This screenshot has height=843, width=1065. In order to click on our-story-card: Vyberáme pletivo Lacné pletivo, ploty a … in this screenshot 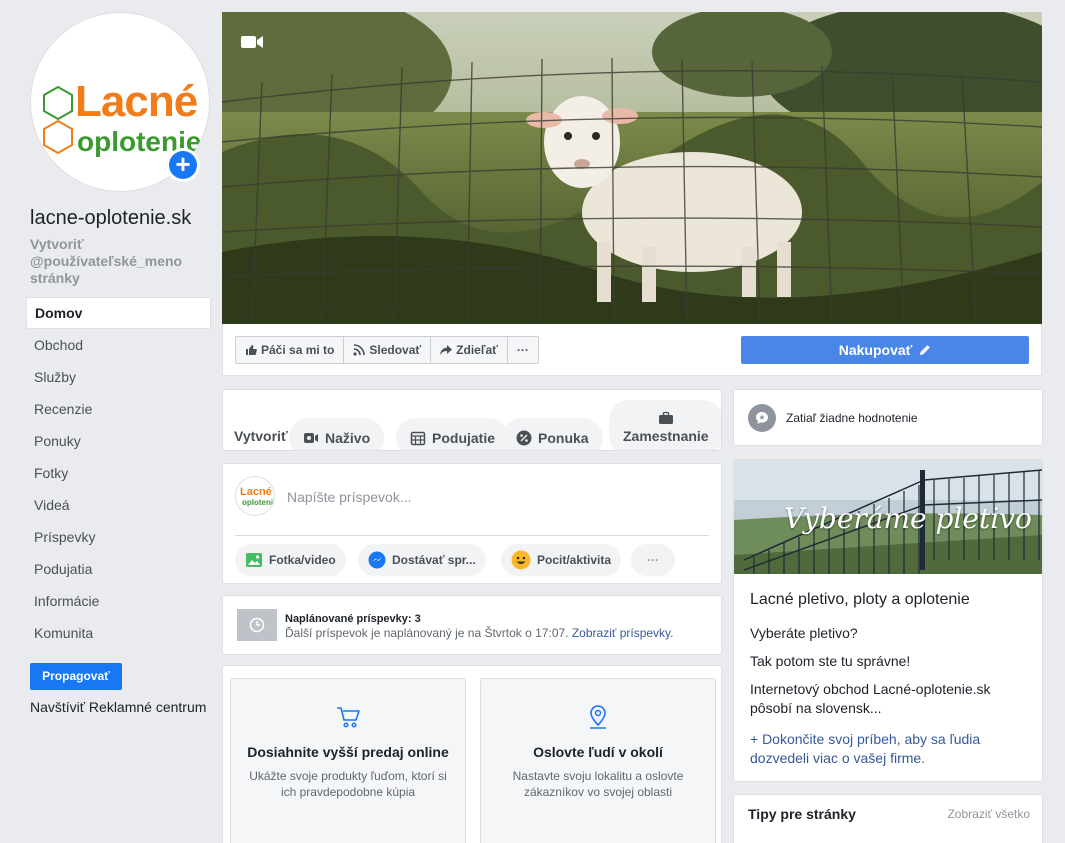, I will do `click(888, 620)`.